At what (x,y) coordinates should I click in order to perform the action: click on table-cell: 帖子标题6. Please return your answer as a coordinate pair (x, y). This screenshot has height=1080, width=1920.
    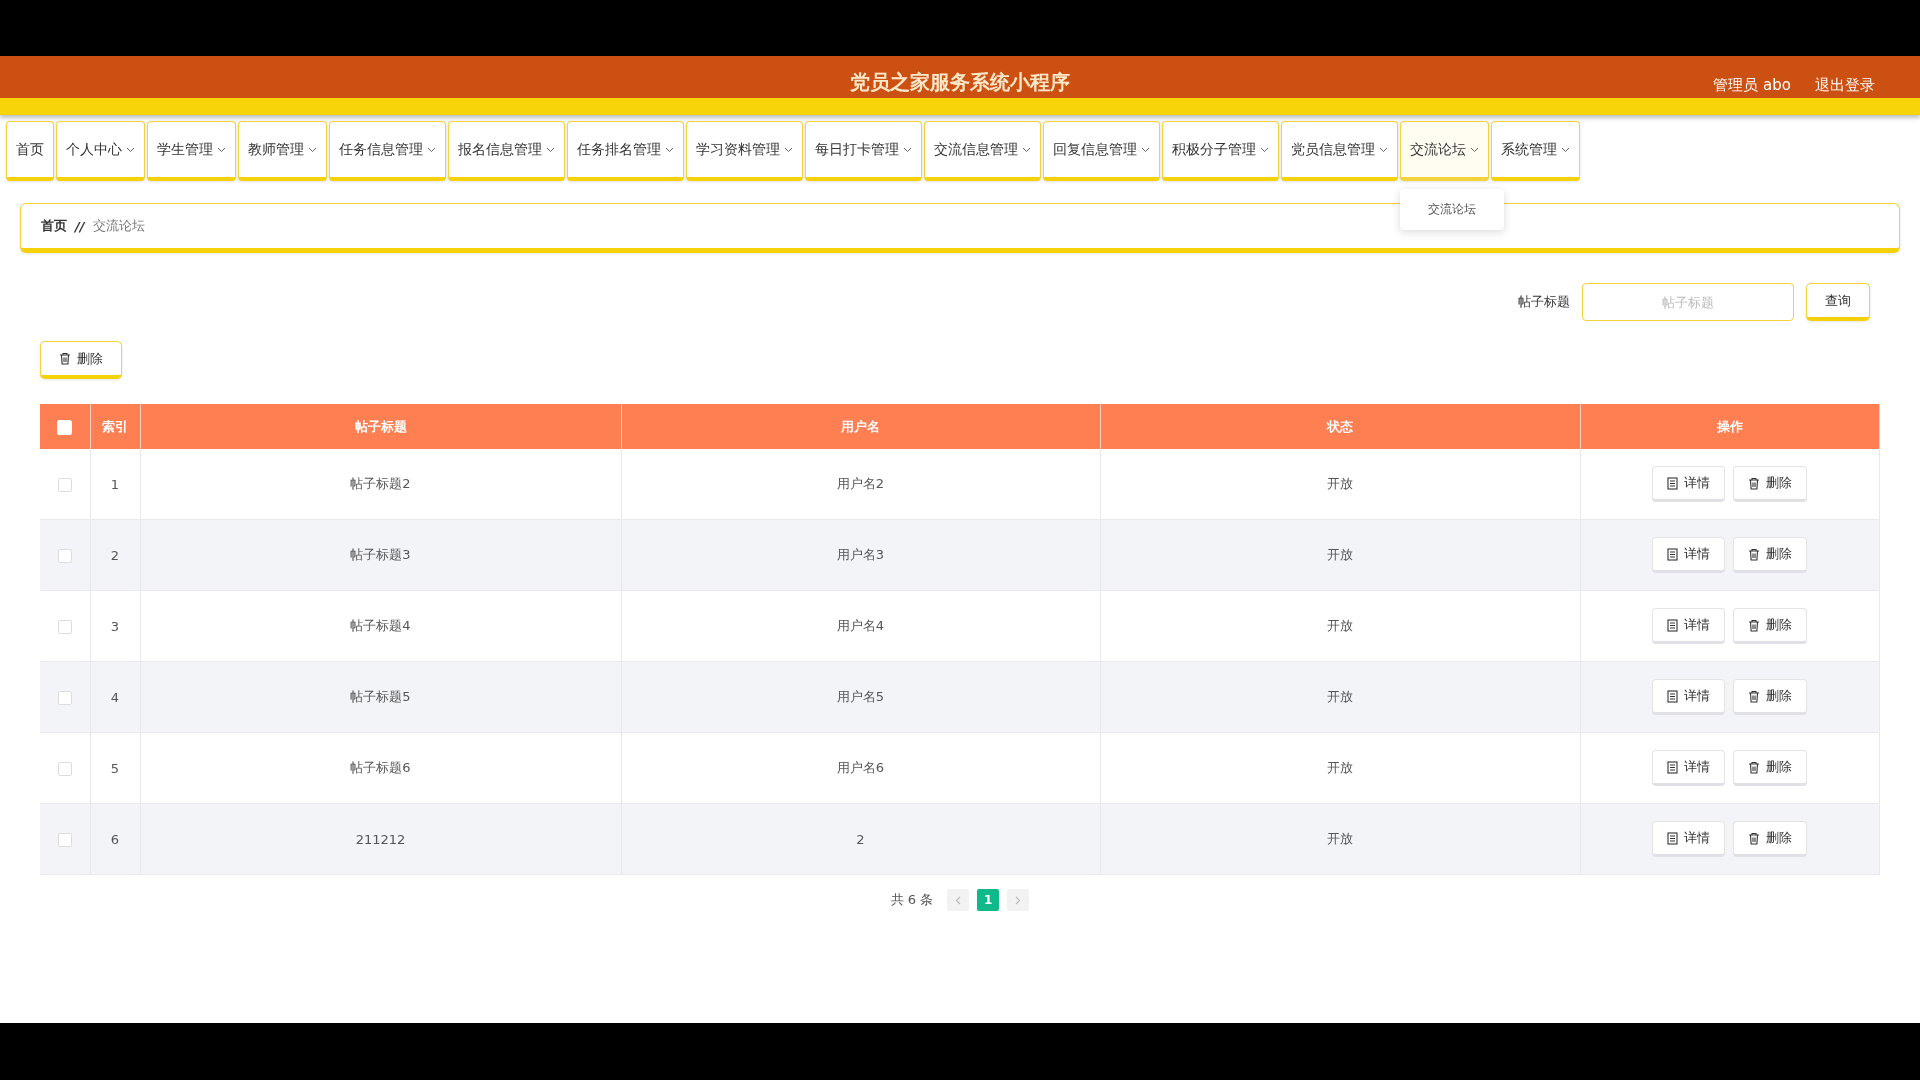
    Looking at the image, I should click on (380, 767).